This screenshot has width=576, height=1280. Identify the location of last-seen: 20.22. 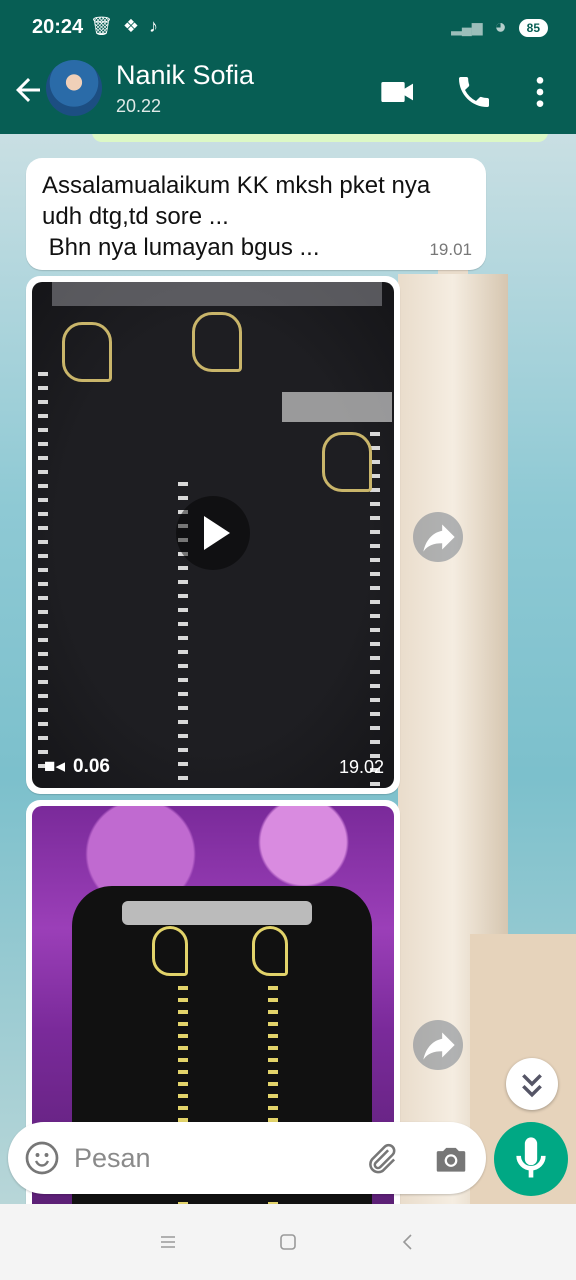
(138, 106).